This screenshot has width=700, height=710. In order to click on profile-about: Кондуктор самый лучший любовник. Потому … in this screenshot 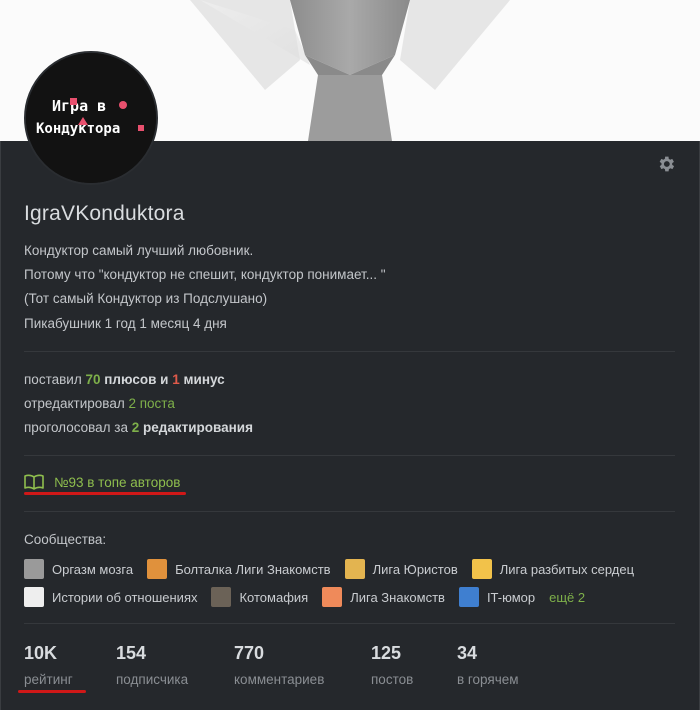, I will do `click(205, 275)`.